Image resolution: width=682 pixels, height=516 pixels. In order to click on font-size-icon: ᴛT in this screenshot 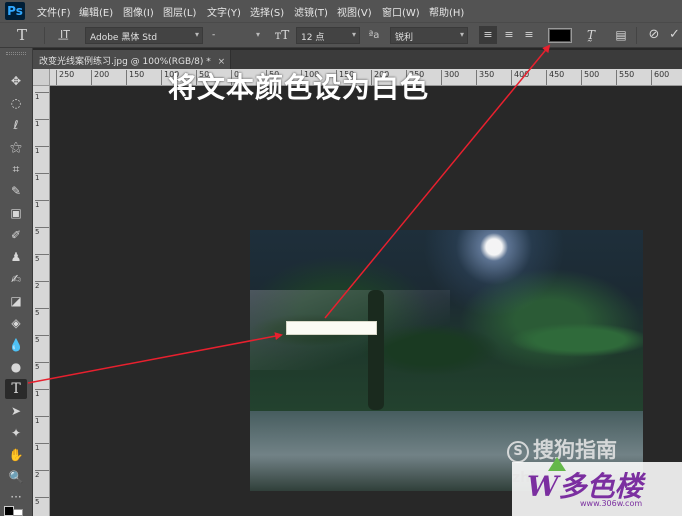, I will do `click(282, 35)`.